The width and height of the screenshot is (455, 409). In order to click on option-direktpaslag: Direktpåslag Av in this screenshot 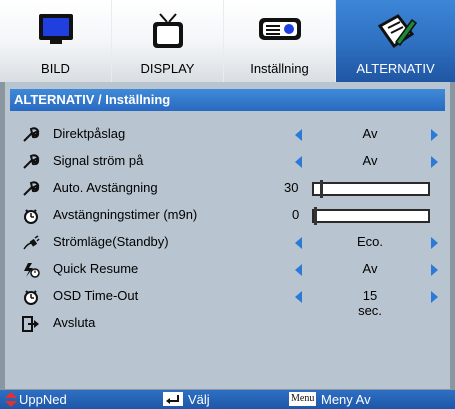, I will do `click(227, 135)`.